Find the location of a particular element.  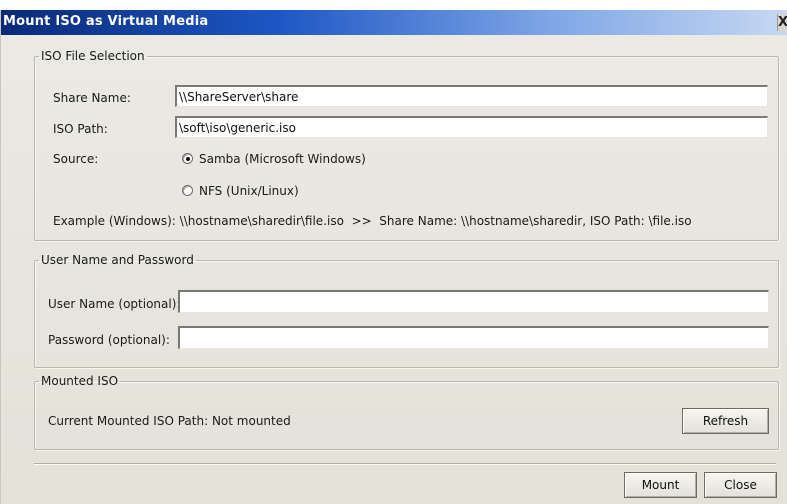

radio-selected-dot is located at coordinates (188, 159).